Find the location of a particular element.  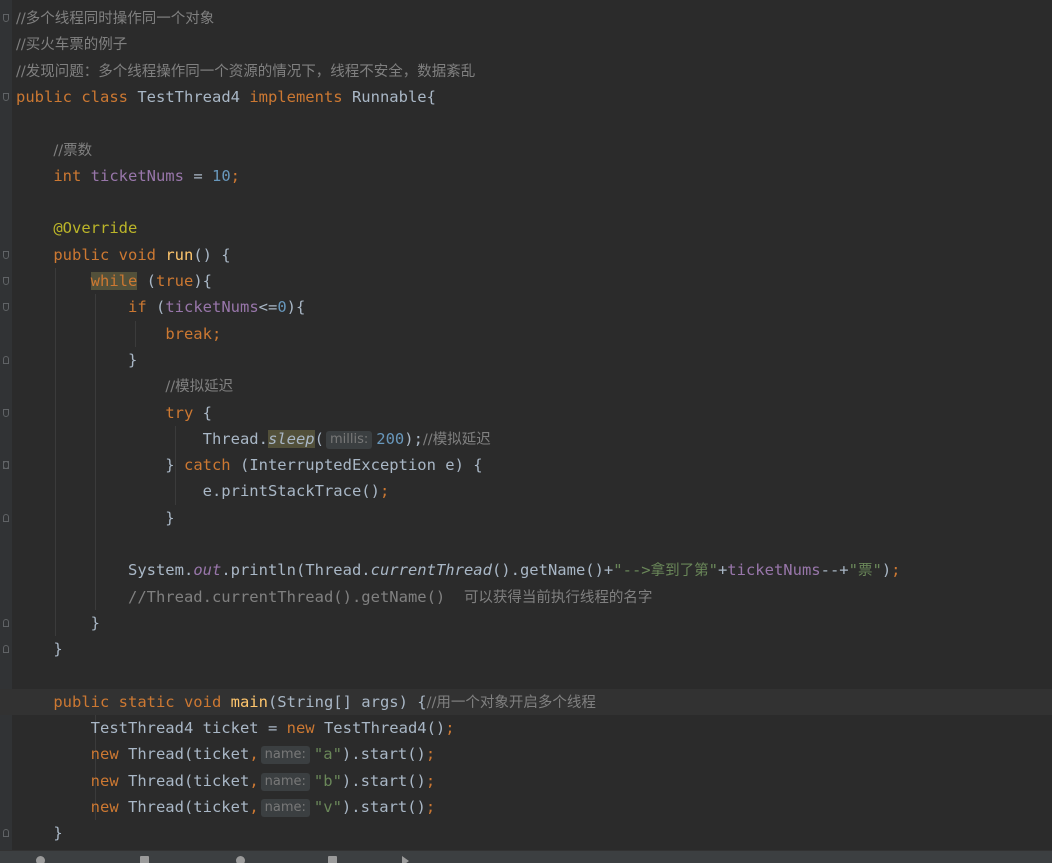

code-line: break; is located at coordinates (526, 334).